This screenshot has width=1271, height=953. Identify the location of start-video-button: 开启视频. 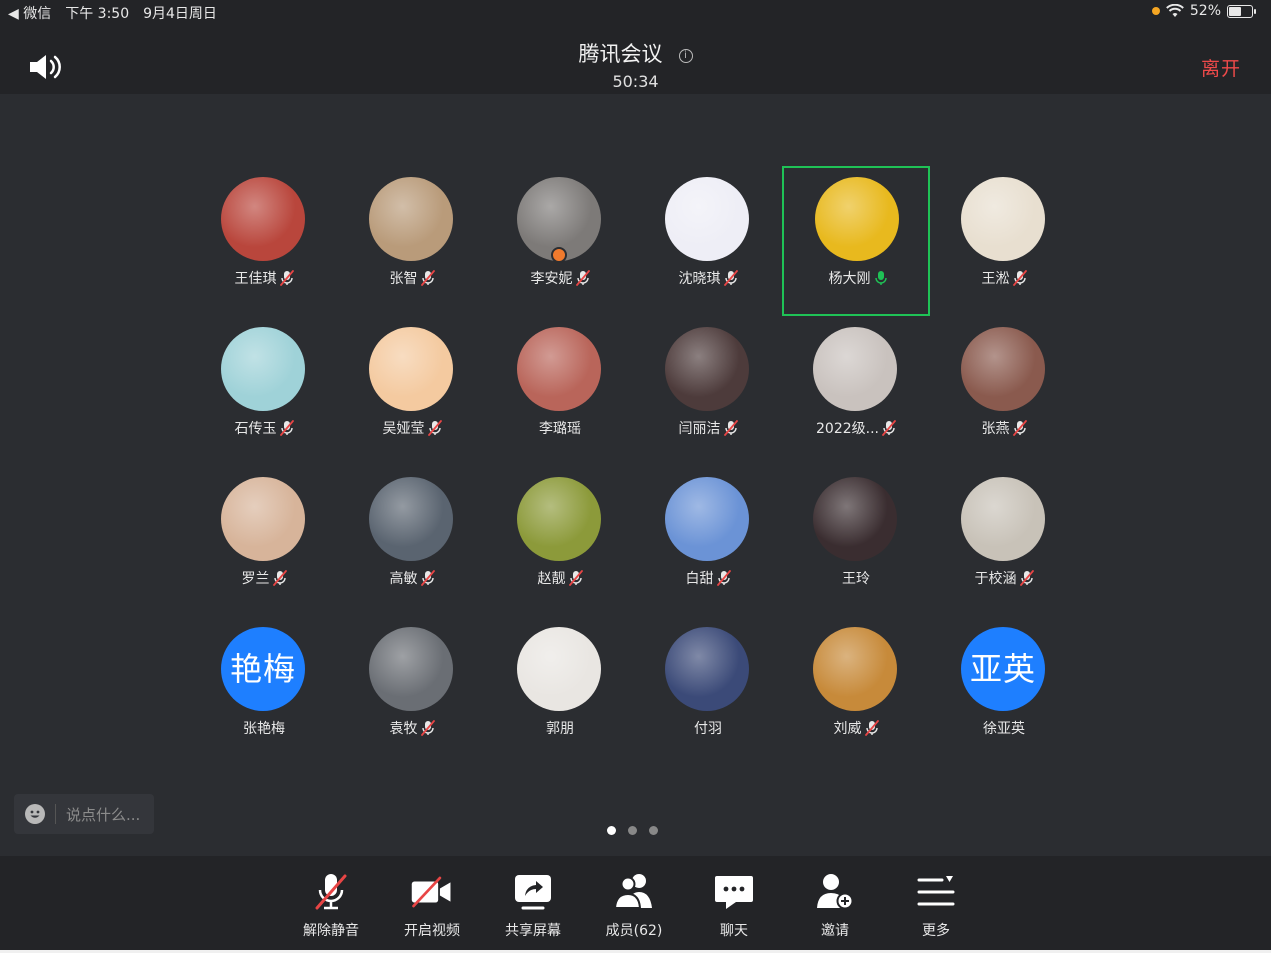
(432, 906).